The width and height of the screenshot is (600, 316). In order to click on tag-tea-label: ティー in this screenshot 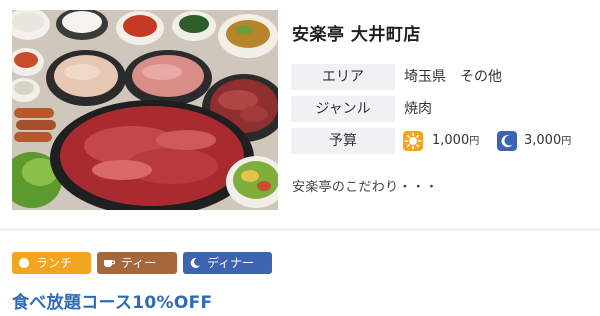, I will do `click(139, 263)`.